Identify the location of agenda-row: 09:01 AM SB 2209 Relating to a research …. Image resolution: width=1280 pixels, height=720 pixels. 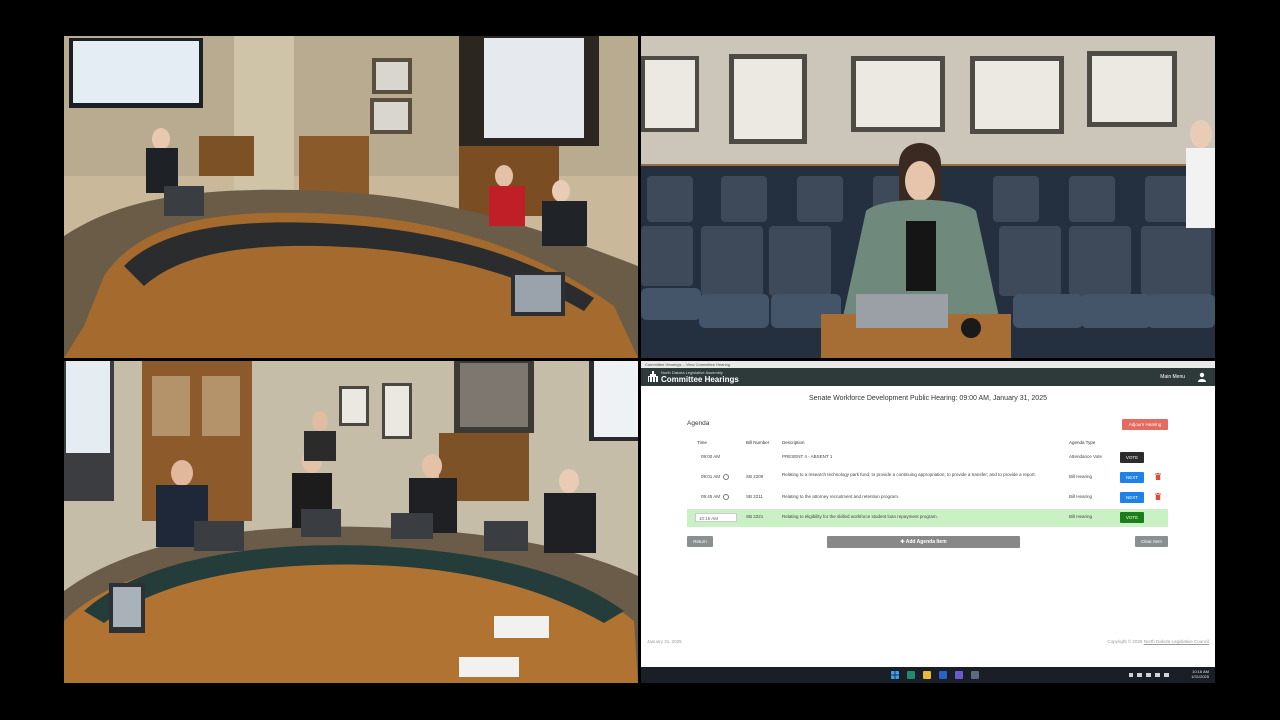
(927, 478).